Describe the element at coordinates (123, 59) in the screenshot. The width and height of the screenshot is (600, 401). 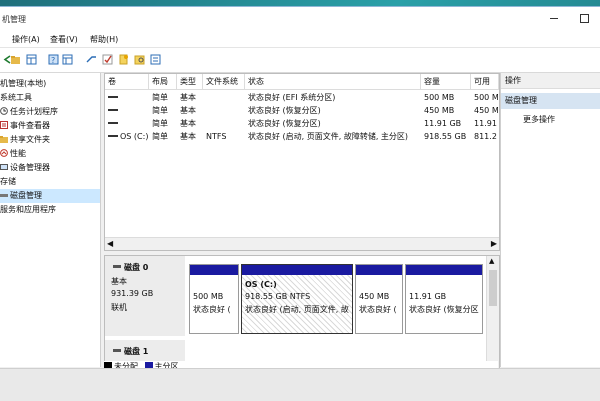
I see `new-icon` at that location.